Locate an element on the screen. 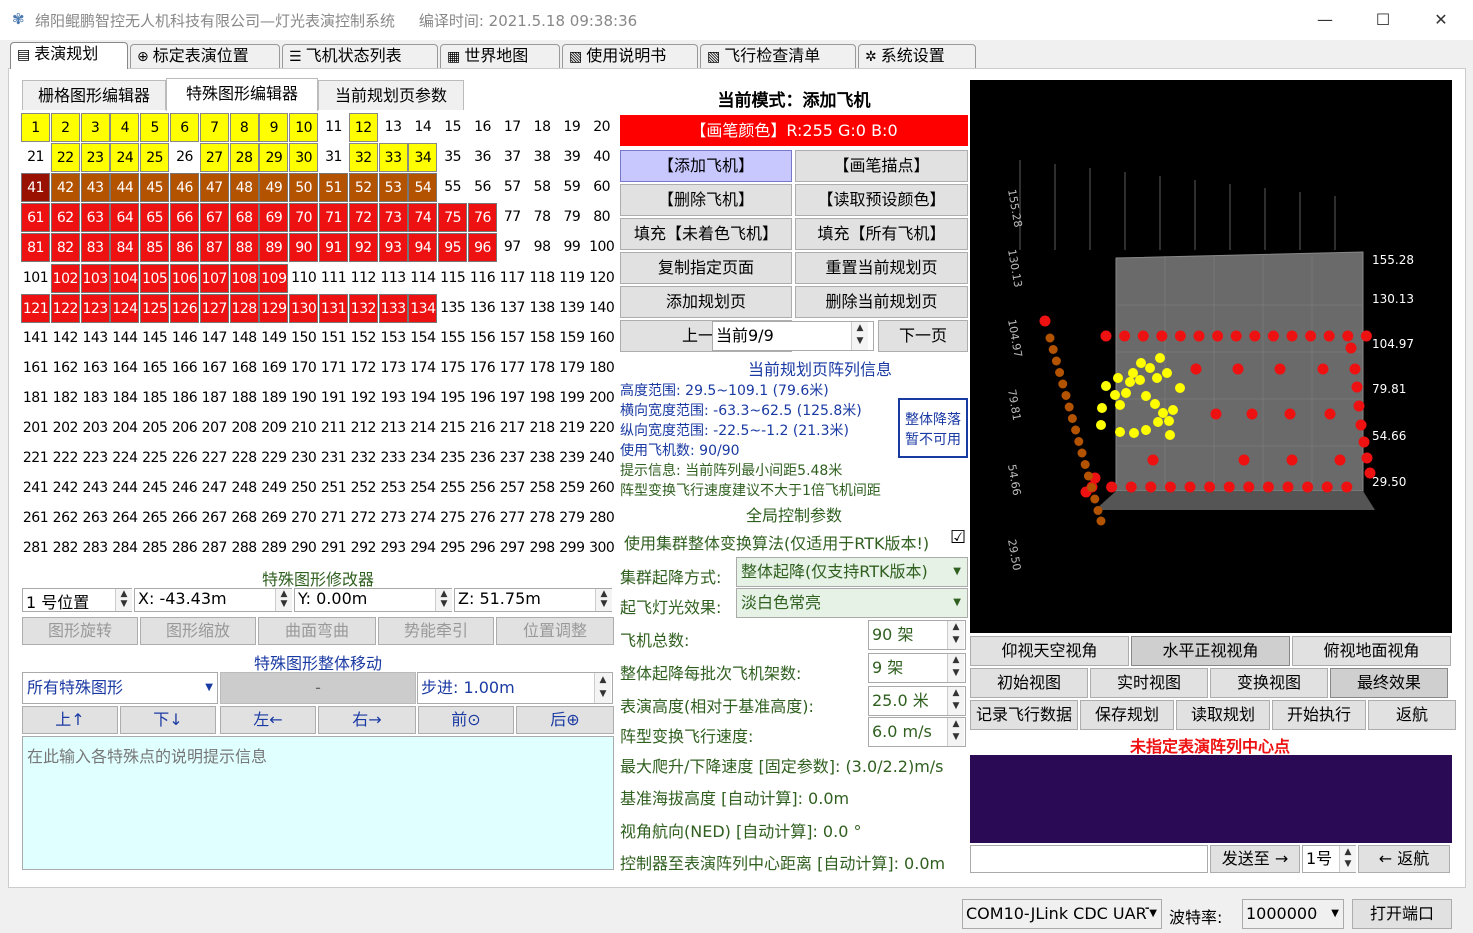 The image size is (1473, 933). action-button-3: 开始执行 is located at coordinates (1319, 715).